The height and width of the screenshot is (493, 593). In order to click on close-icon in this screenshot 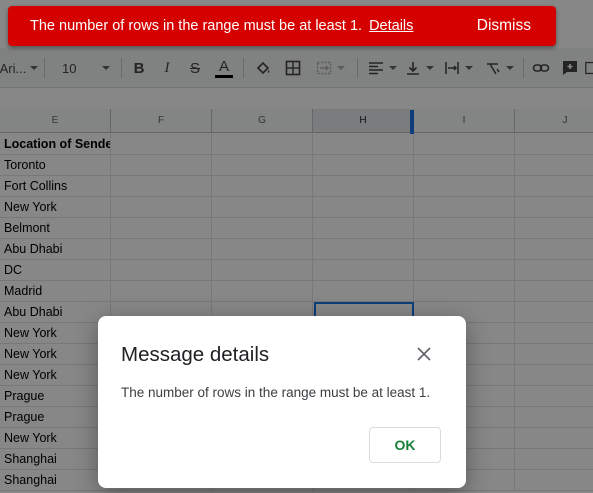, I will do `click(424, 354)`.